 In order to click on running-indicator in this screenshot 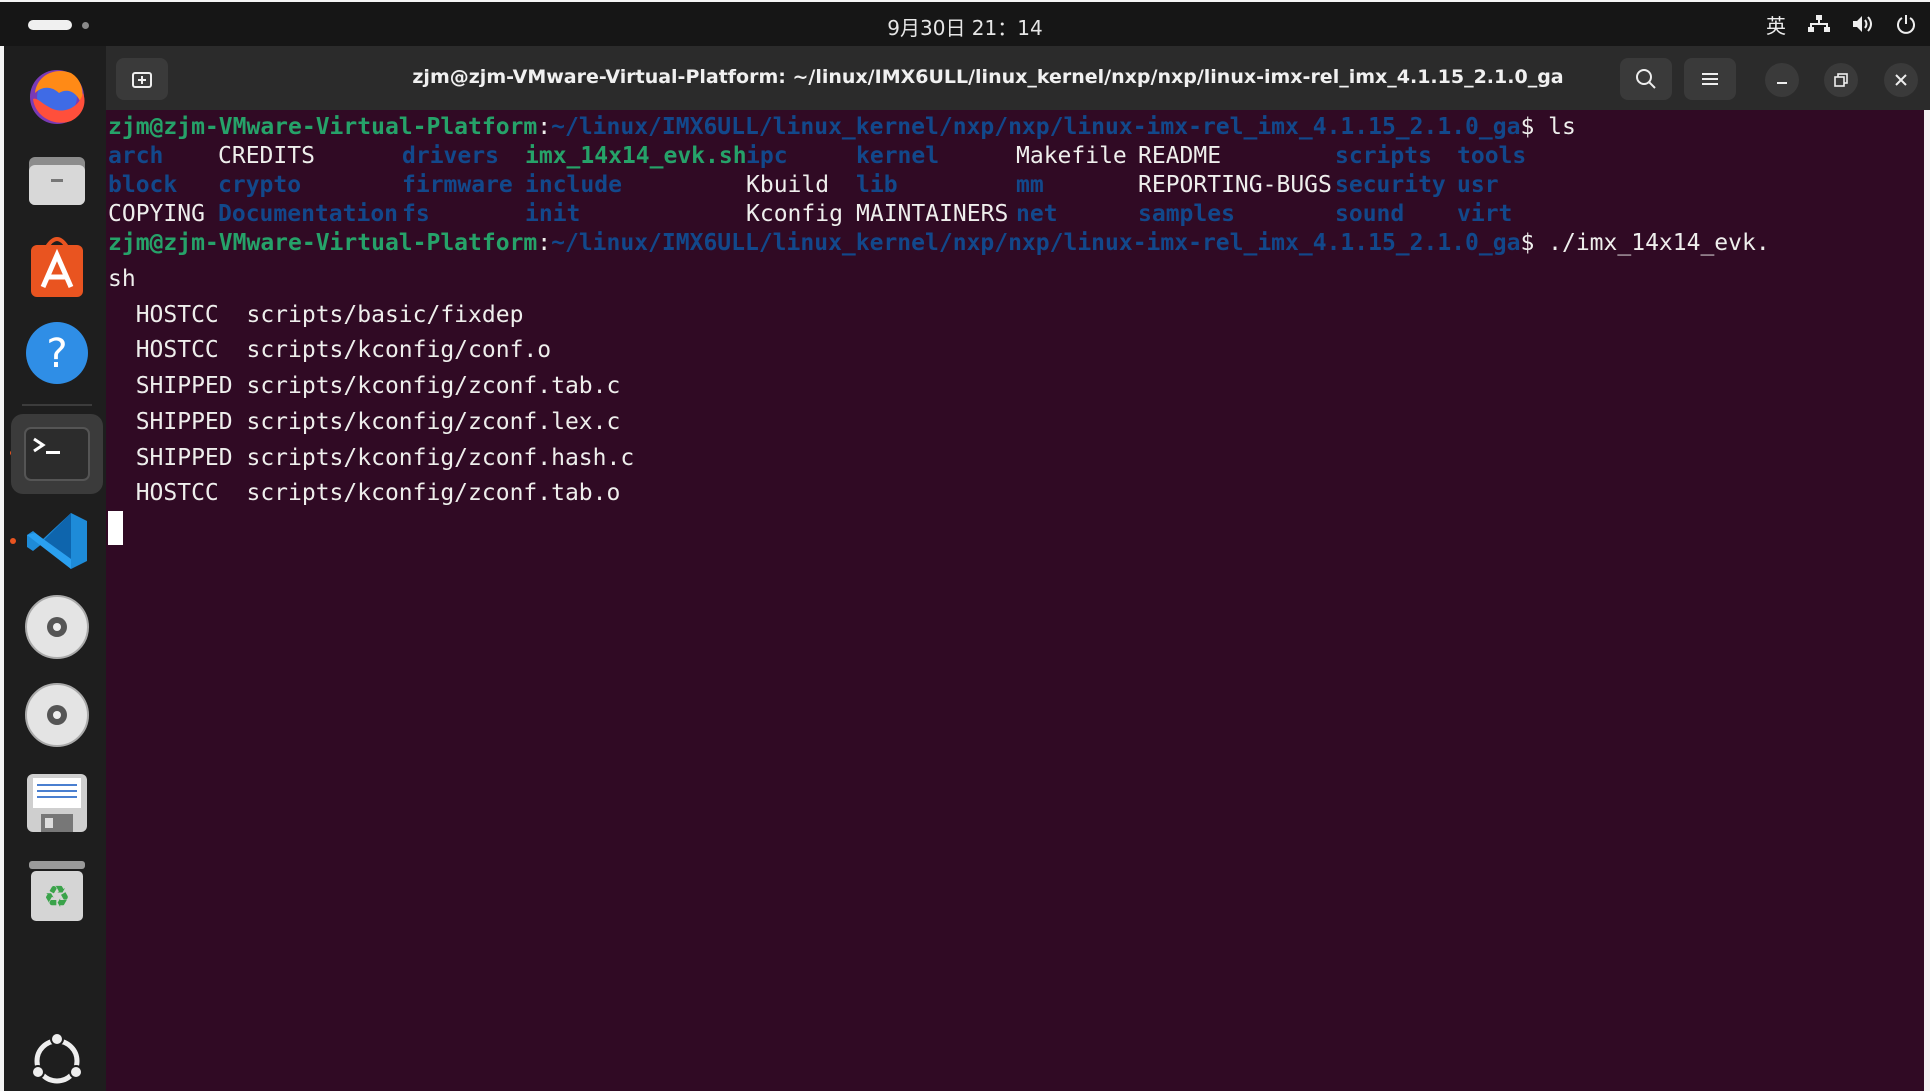, I will do `click(13, 541)`.